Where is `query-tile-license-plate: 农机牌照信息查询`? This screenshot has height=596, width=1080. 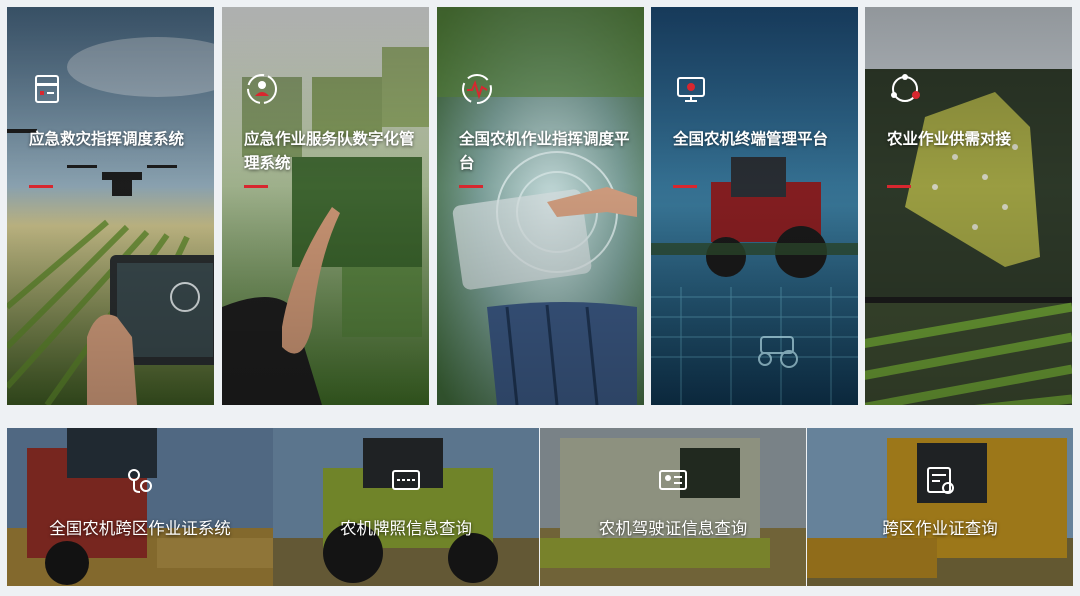
query-tile-license-plate: 农机牌照信息查询 is located at coordinates (406, 507).